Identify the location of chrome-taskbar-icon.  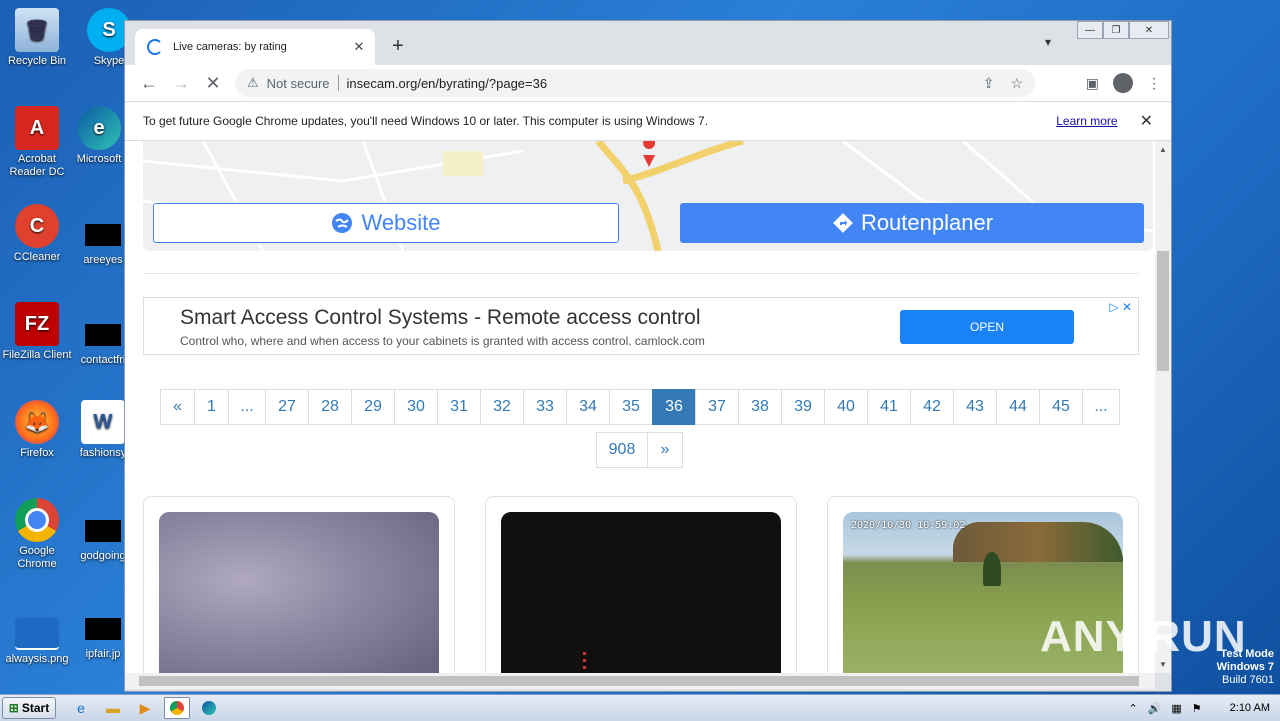
(177, 708).